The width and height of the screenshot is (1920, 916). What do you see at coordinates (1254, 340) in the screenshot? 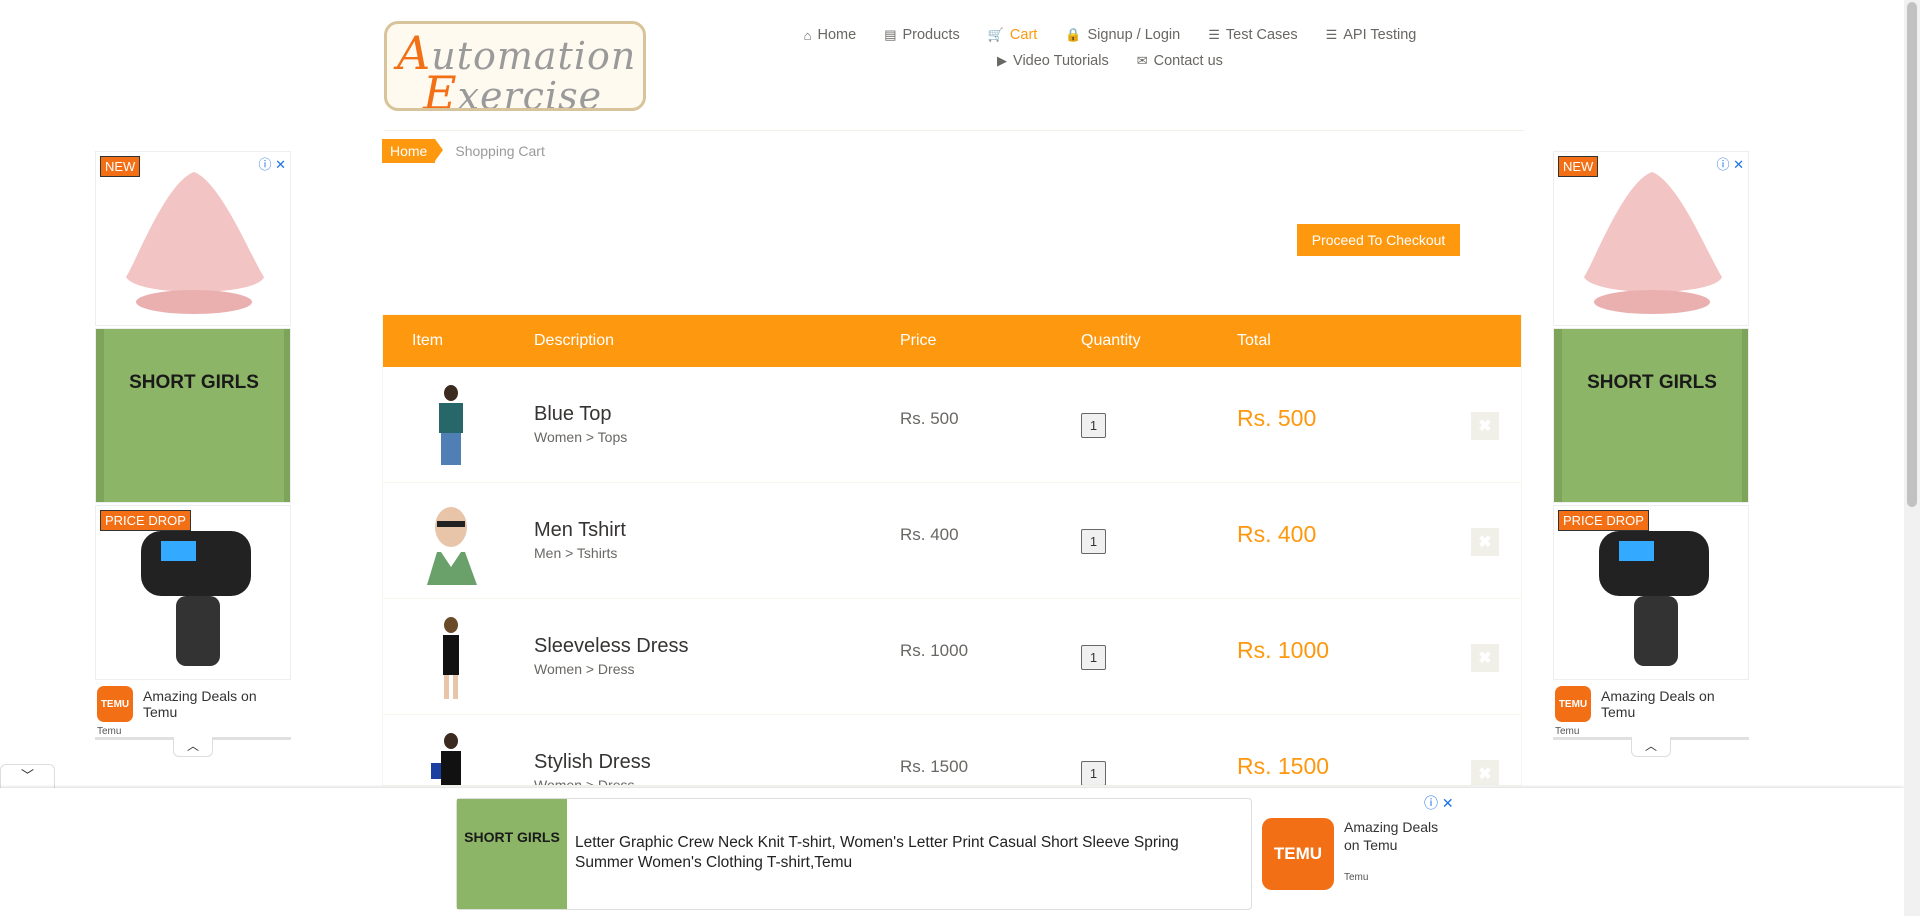
I see `header-total: Total` at bounding box center [1254, 340].